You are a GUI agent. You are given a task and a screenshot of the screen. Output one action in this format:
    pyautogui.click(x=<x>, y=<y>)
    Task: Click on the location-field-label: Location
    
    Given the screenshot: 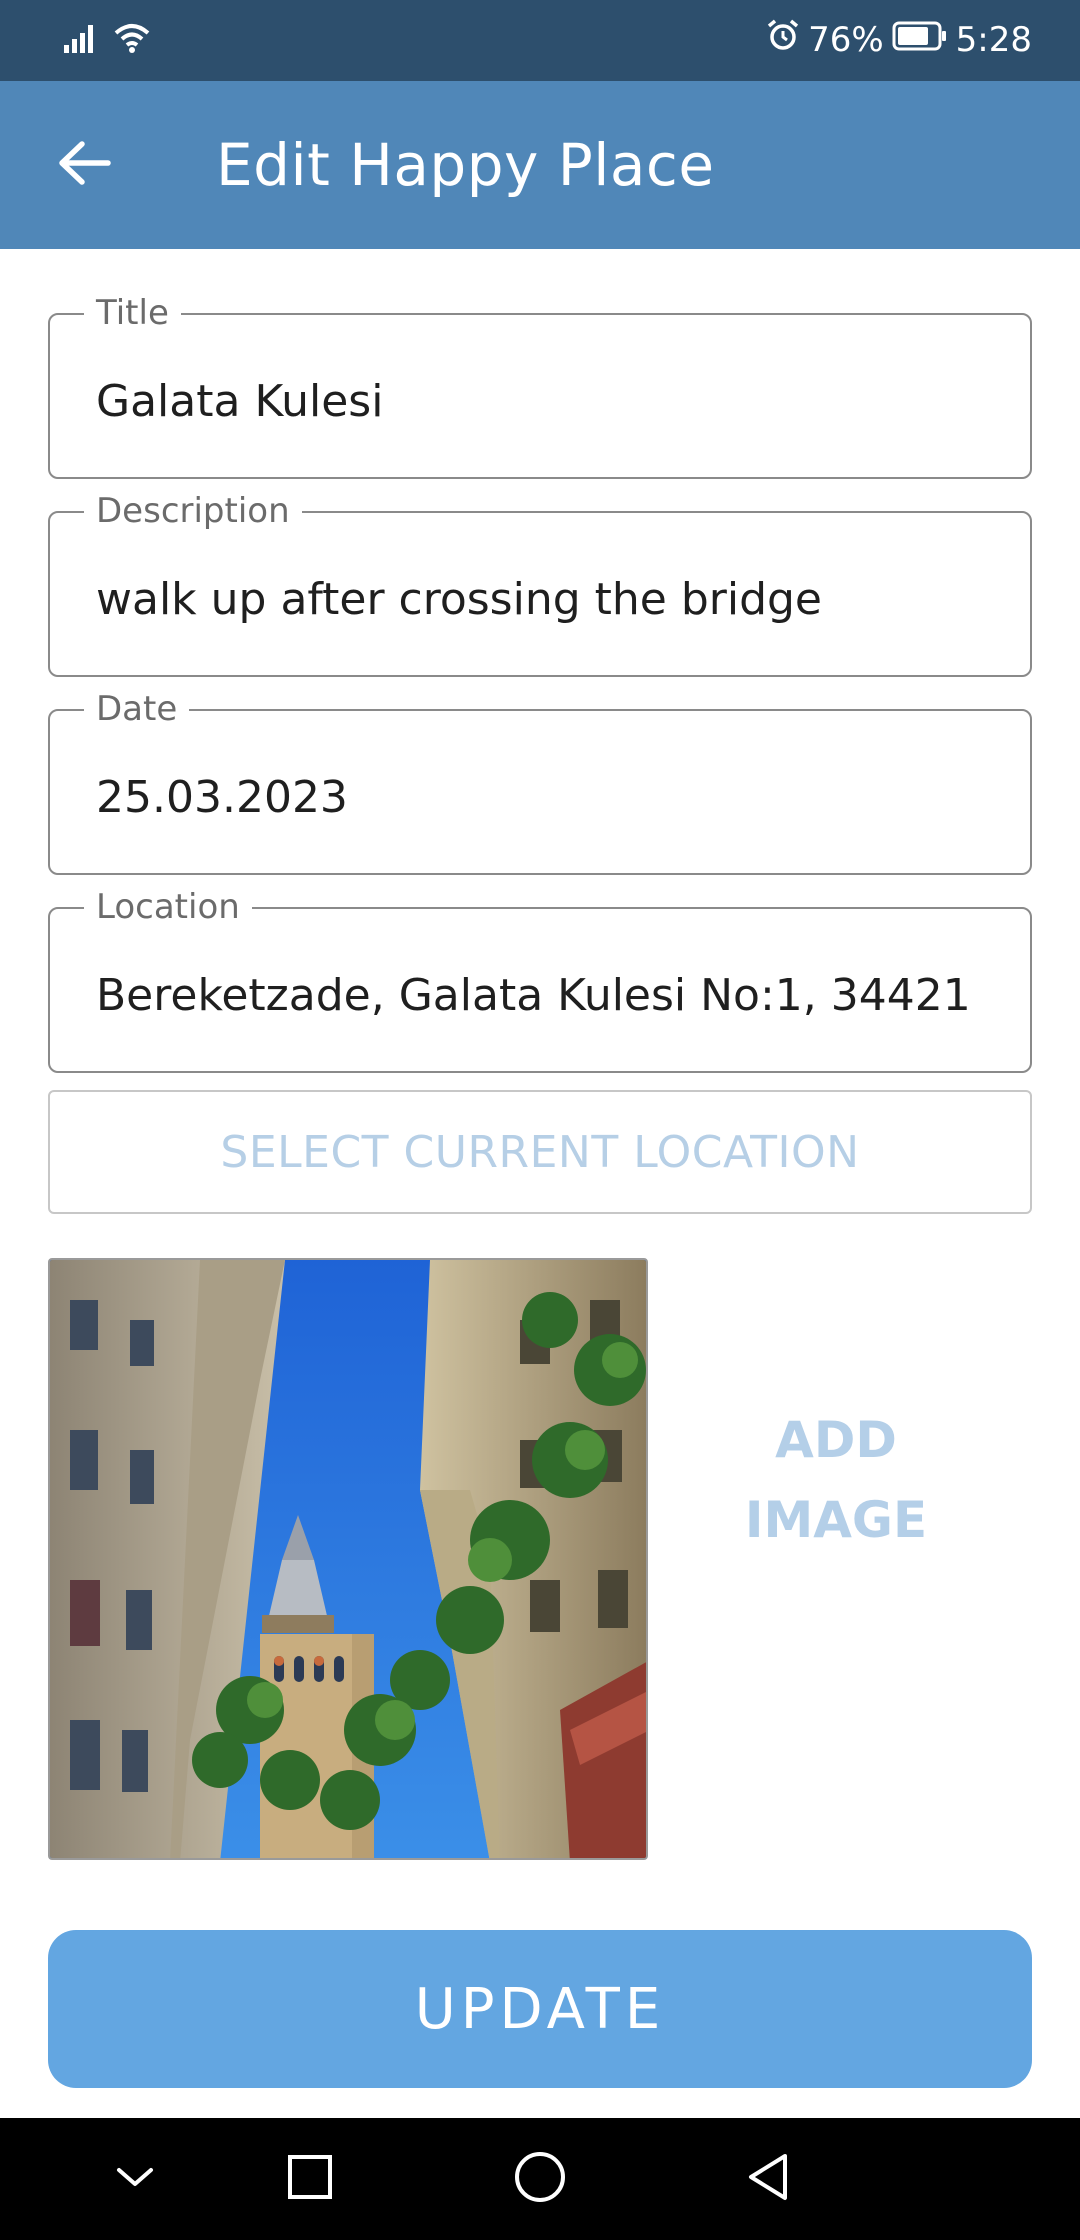 What is the action you would take?
    pyautogui.click(x=168, y=907)
    